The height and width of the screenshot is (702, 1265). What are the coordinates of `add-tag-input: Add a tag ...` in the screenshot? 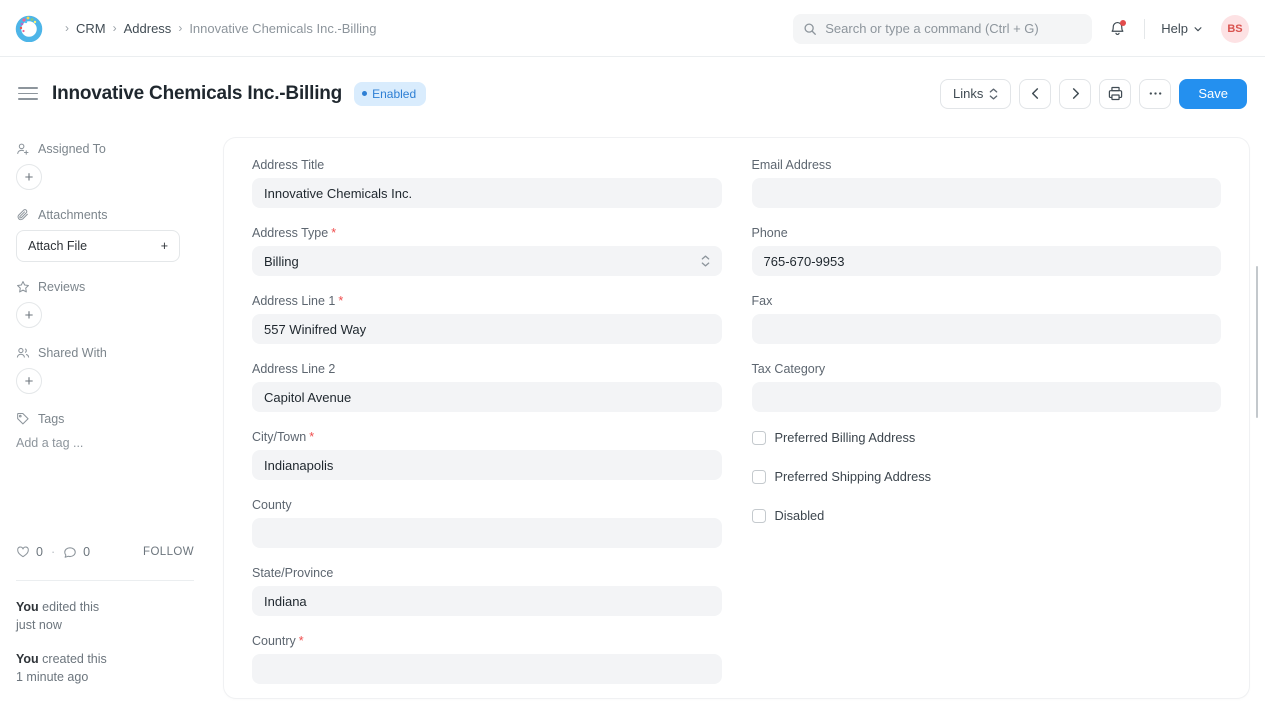 It's located at (105, 443).